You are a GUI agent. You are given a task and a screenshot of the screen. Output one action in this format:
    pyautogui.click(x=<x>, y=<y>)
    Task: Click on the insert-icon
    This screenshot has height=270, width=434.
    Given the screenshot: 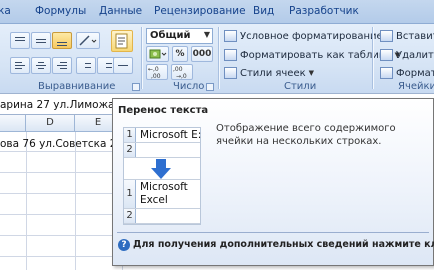 What is the action you would take?
    pyautogui.click(x=386, y=36)
    